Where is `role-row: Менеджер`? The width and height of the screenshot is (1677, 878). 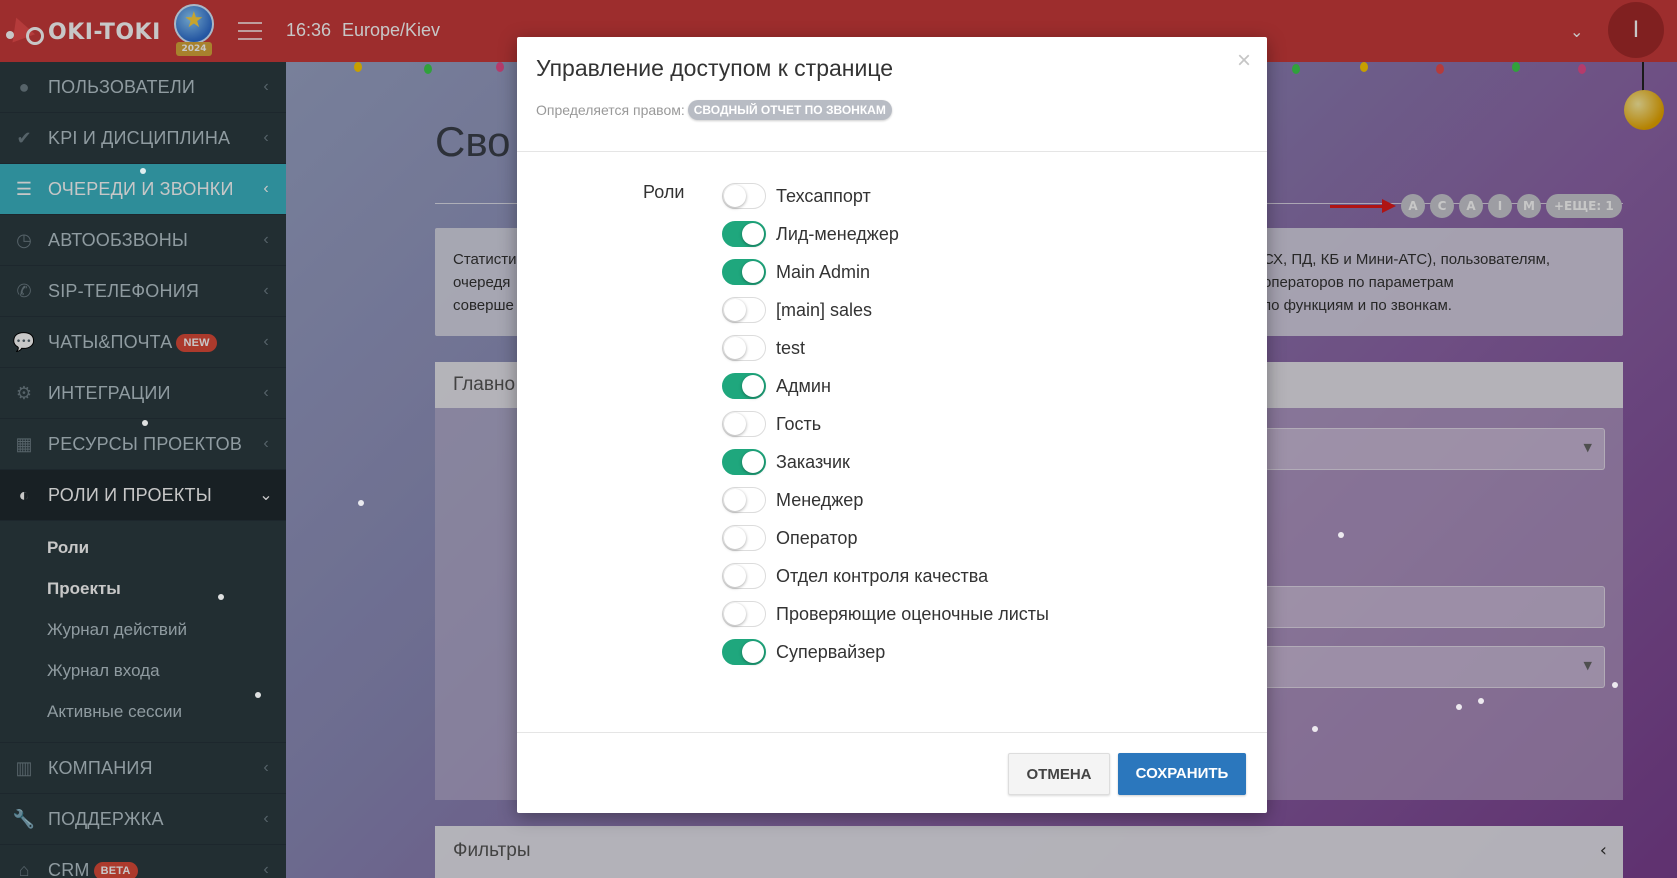
role-row: Менеджер is located at coordinates (885, 500).